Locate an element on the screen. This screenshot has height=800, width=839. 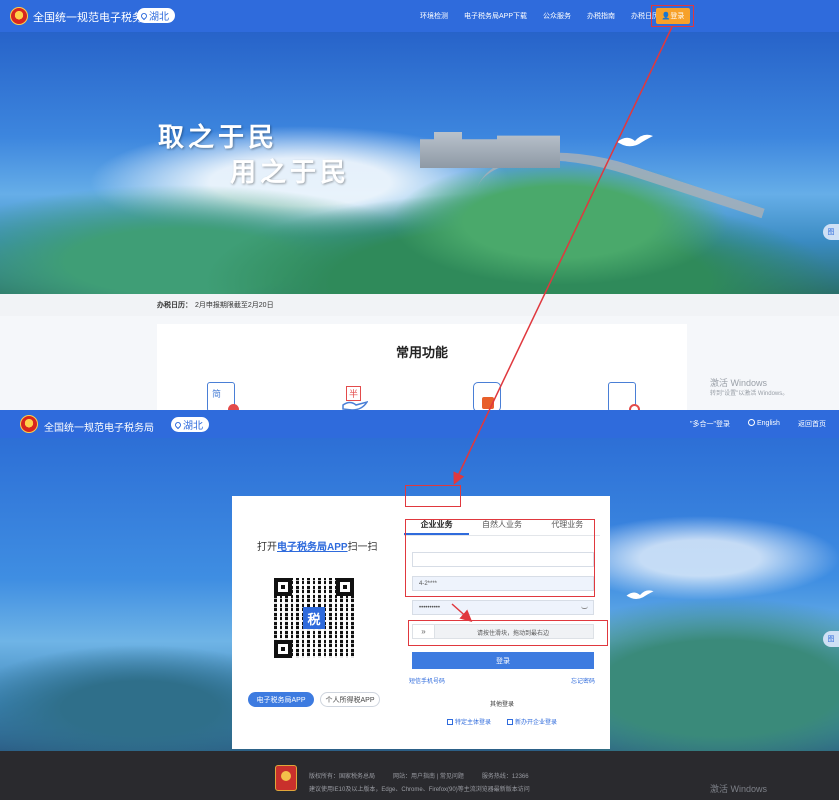
annotation-box-credentials is located at coordinates (500, 558).